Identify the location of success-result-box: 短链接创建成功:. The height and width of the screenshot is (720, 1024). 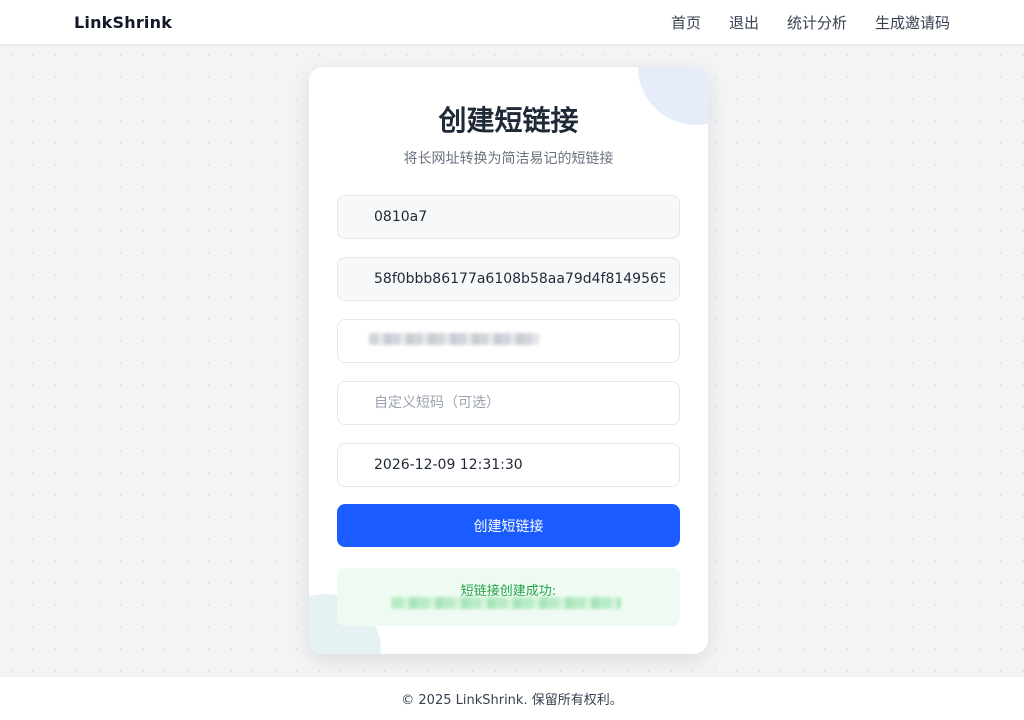
(508, 597).